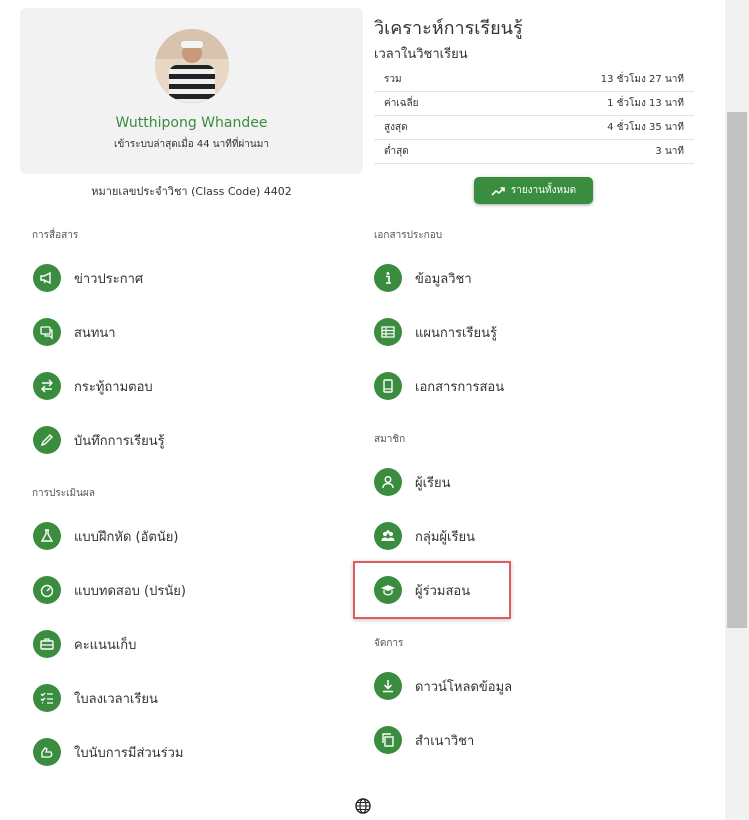 This screenshot has height=820, width=749. I want to click on menu-label: ข่าวประกาศ, so click(109, 279).